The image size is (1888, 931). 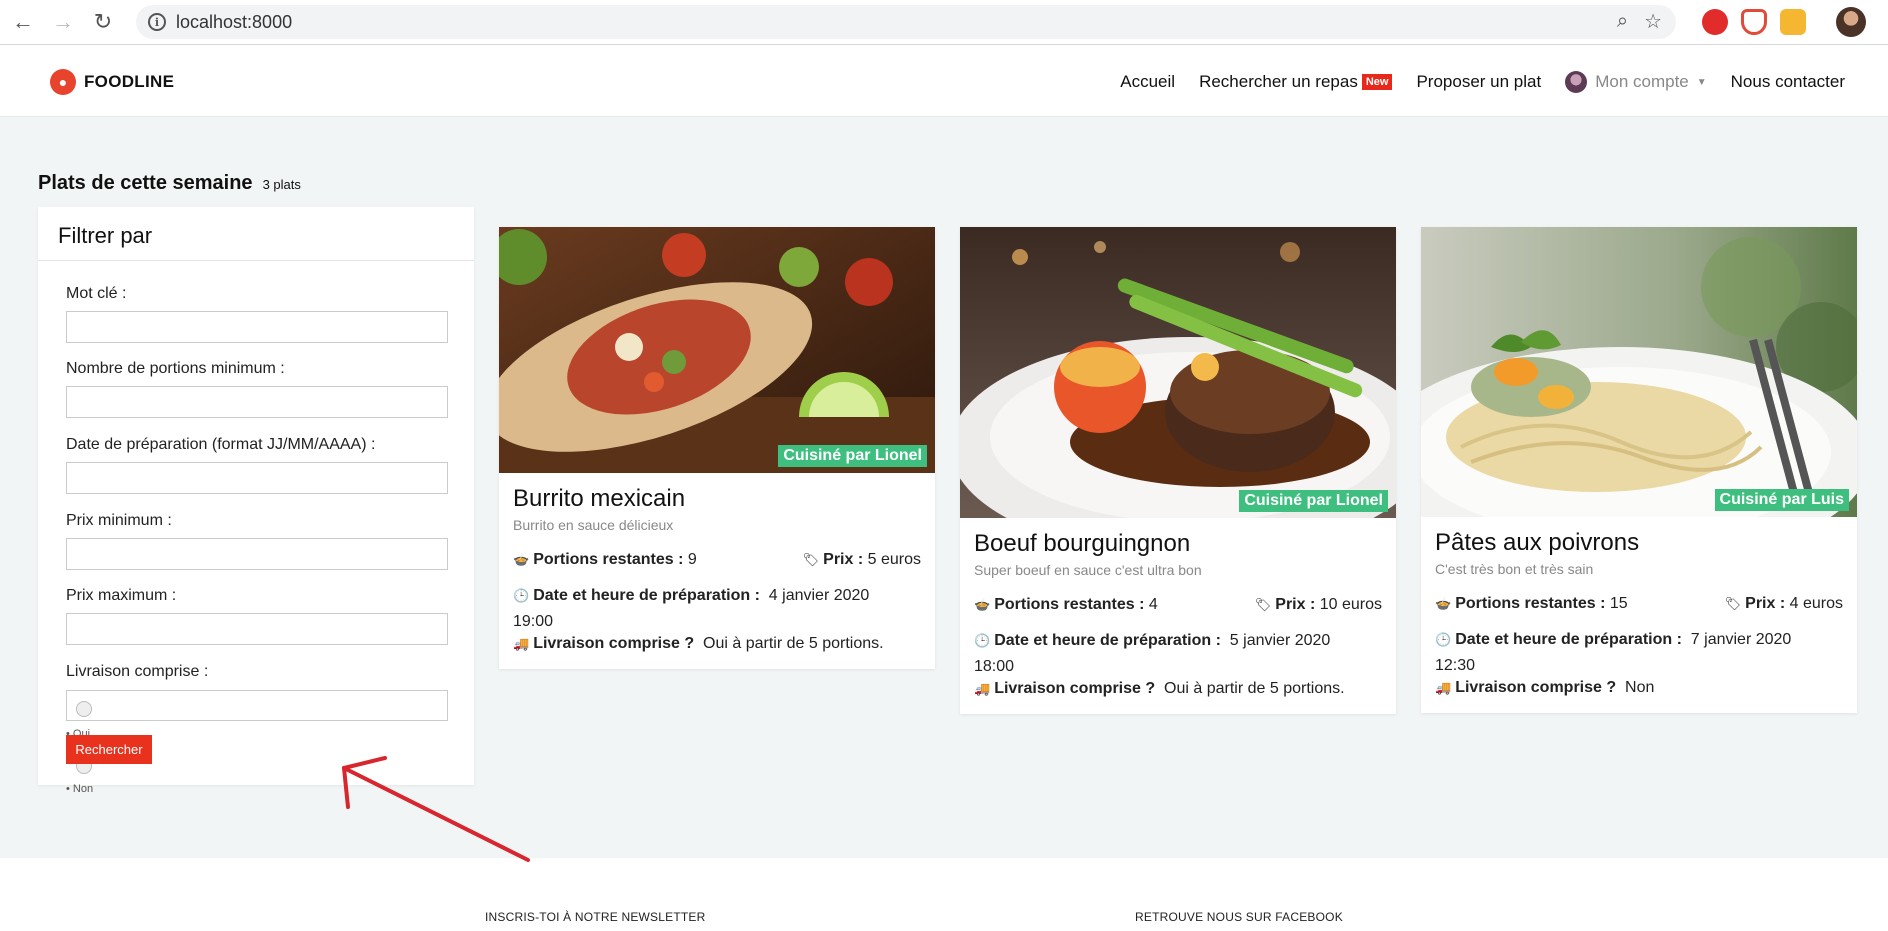 I want to click on reload-icon: ↻, so click(x=103, y=22).